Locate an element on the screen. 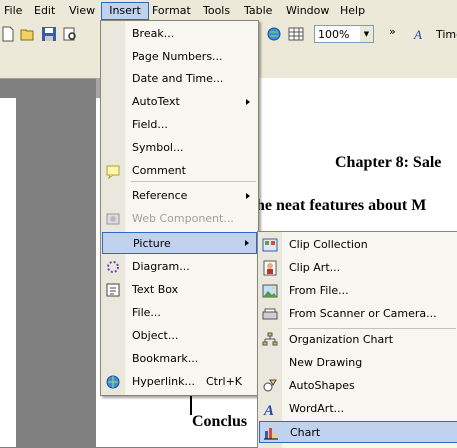 Image resolution: width=457 pixels, height=448 pixels. save-icon is located at coordinates (49, 34).